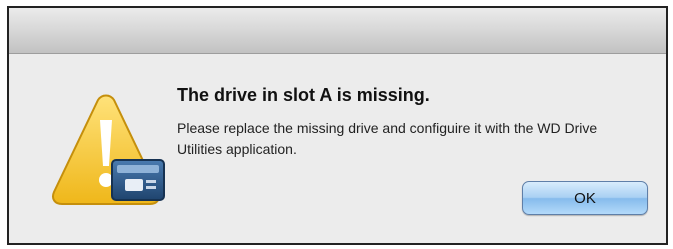  What do you see at coordinates (303, 95) in the screenshot?
I see `dialog-title: The drive in slot A is missing.` at bounding box center [303, 95].